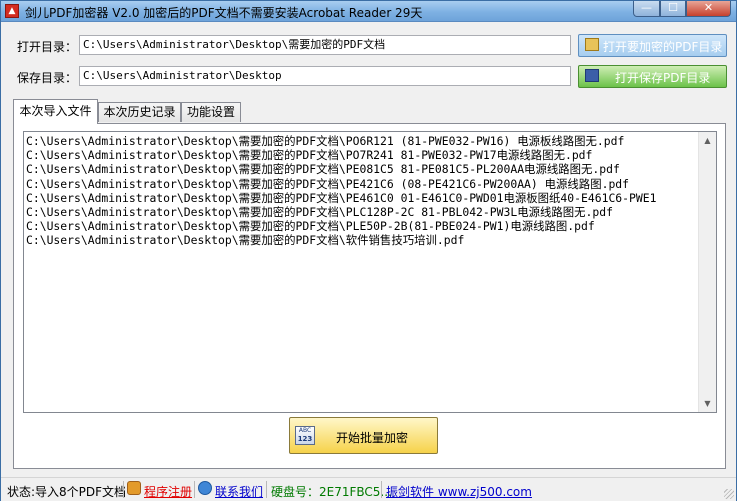 The width and height of the screenshot is (737, 501). What do you see at coordinates (211, 112) in the screenshot?
I see `tab-settings: 功能设置` at bounding box center [211, 112].